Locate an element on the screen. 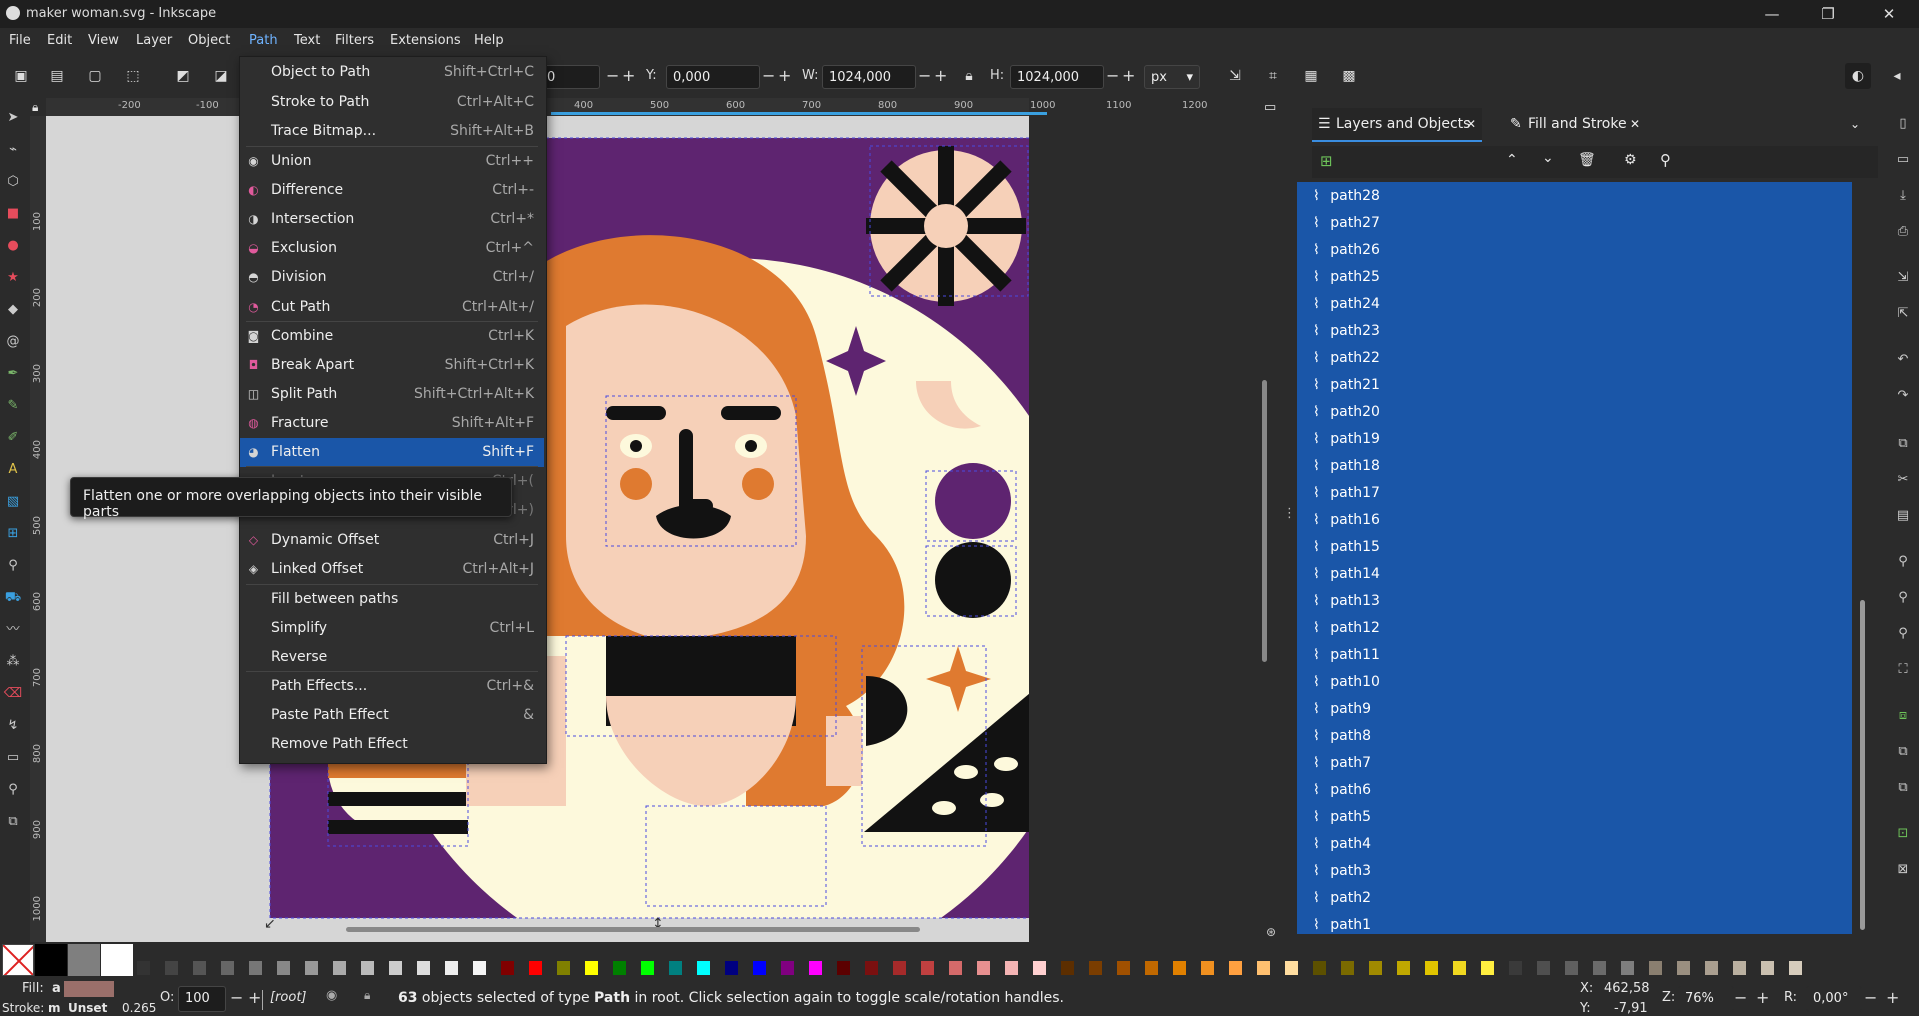 The height and width of the screenshot is (1016, 1919). selector-tool-icon: ➤ is located at coordinates (13, 118).